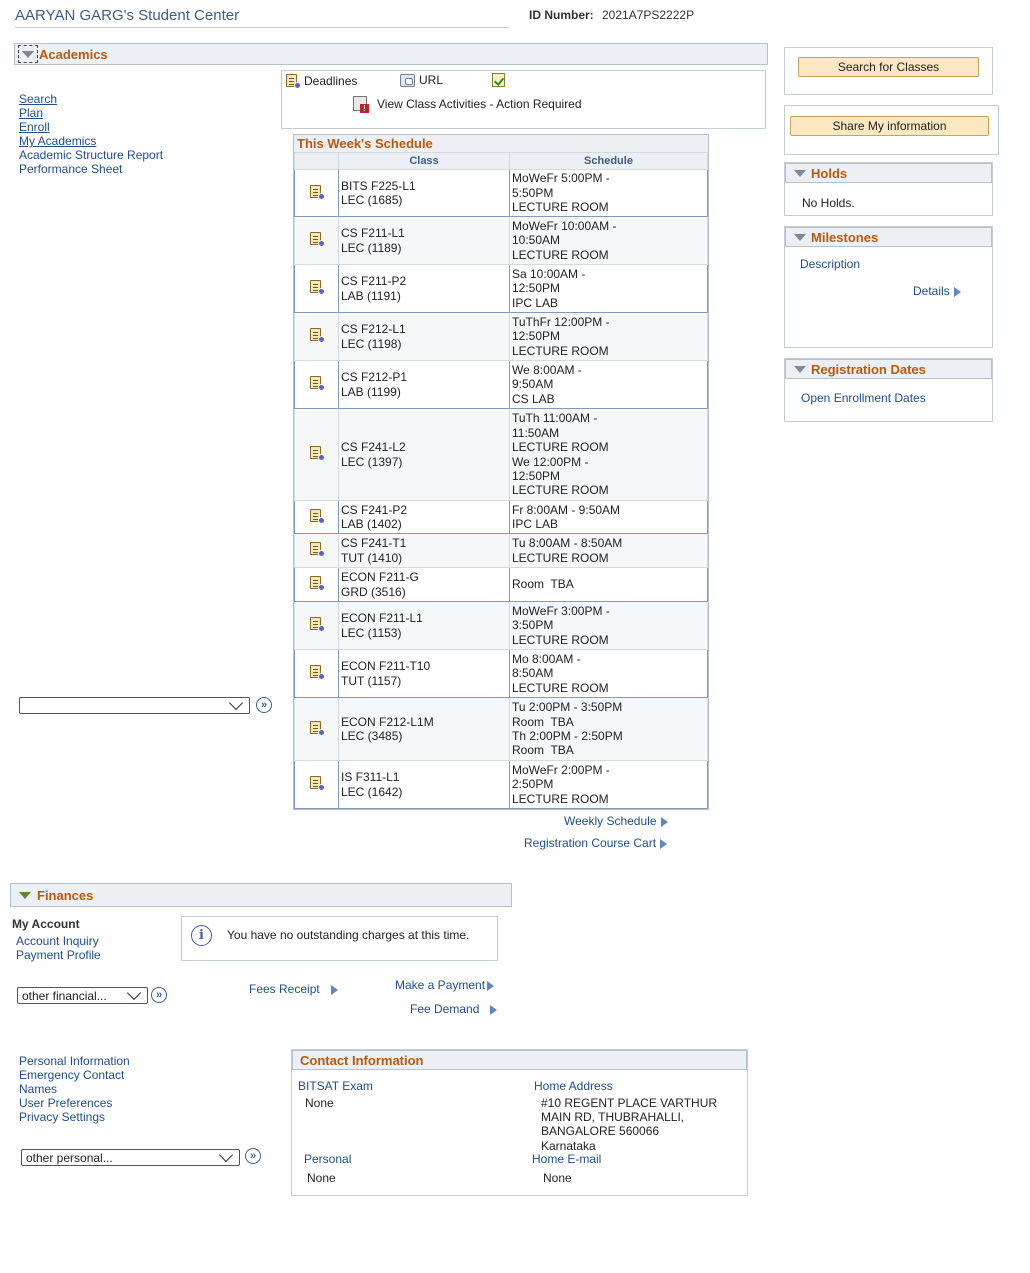  Describe the element at coordinates (889, 126) in the screenshot. I see `share-my-information-button: Share My information` at that location.